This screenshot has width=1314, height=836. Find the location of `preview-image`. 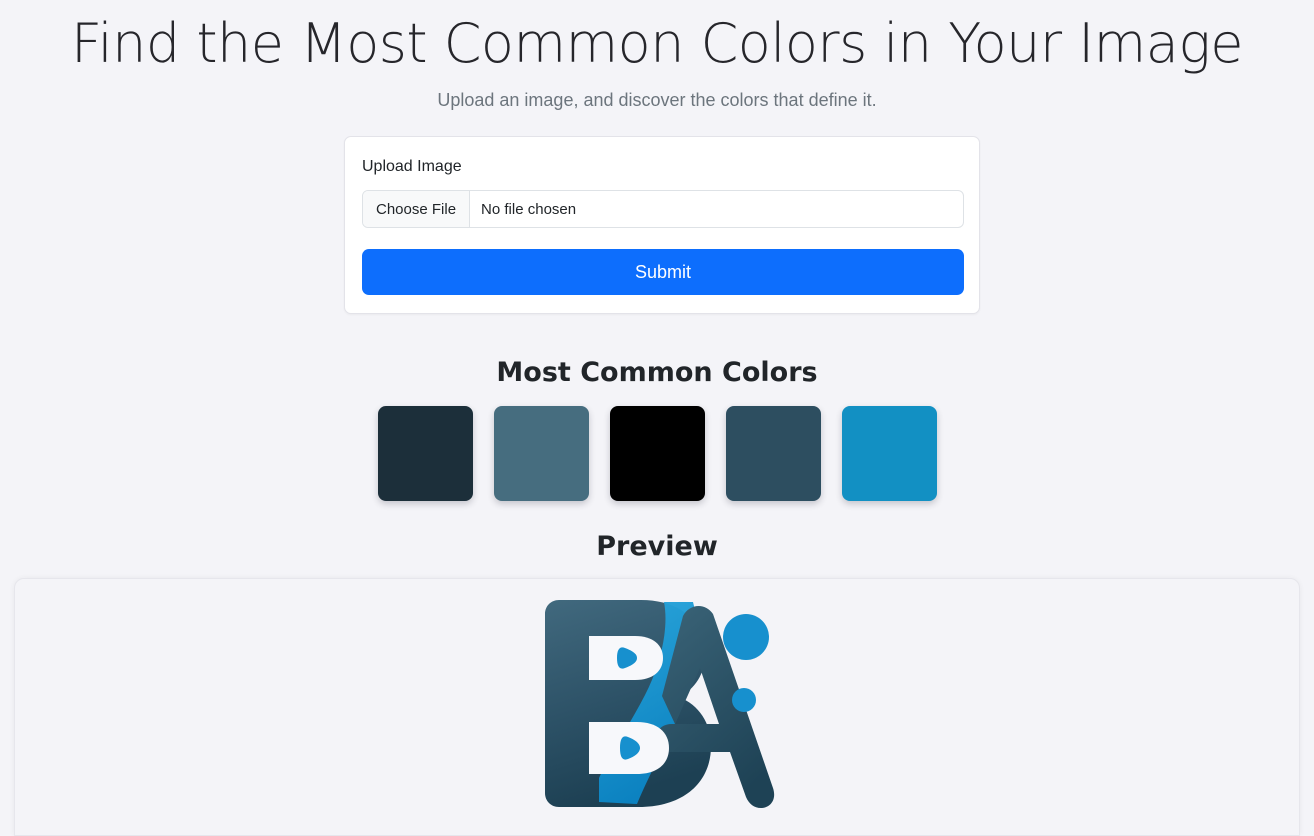

preview-image is located at coordinates (657, 713).